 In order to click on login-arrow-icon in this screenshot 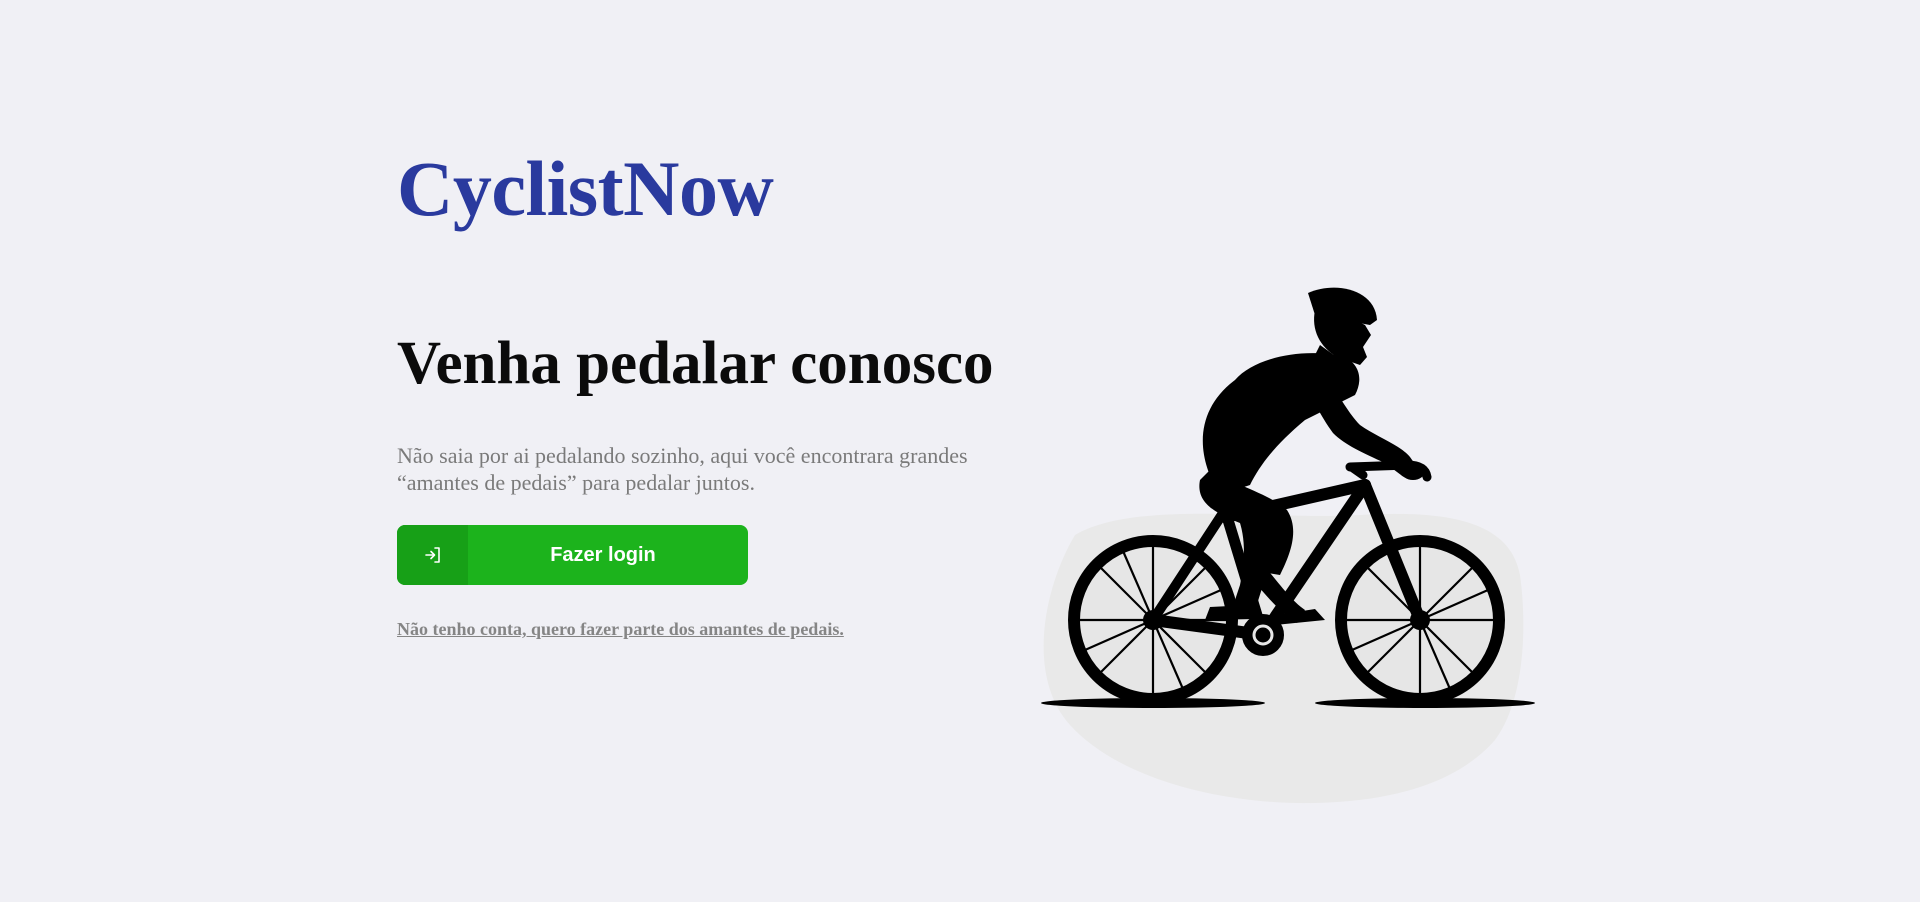, I will do `click(432, 555)`.